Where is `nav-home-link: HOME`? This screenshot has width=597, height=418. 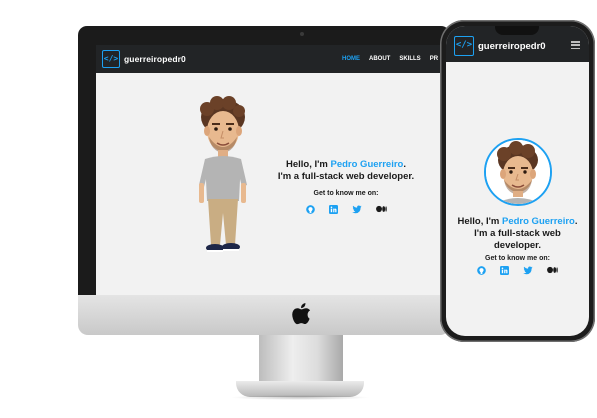 nav-home-link: HOME is located at coordinates (351, 59).